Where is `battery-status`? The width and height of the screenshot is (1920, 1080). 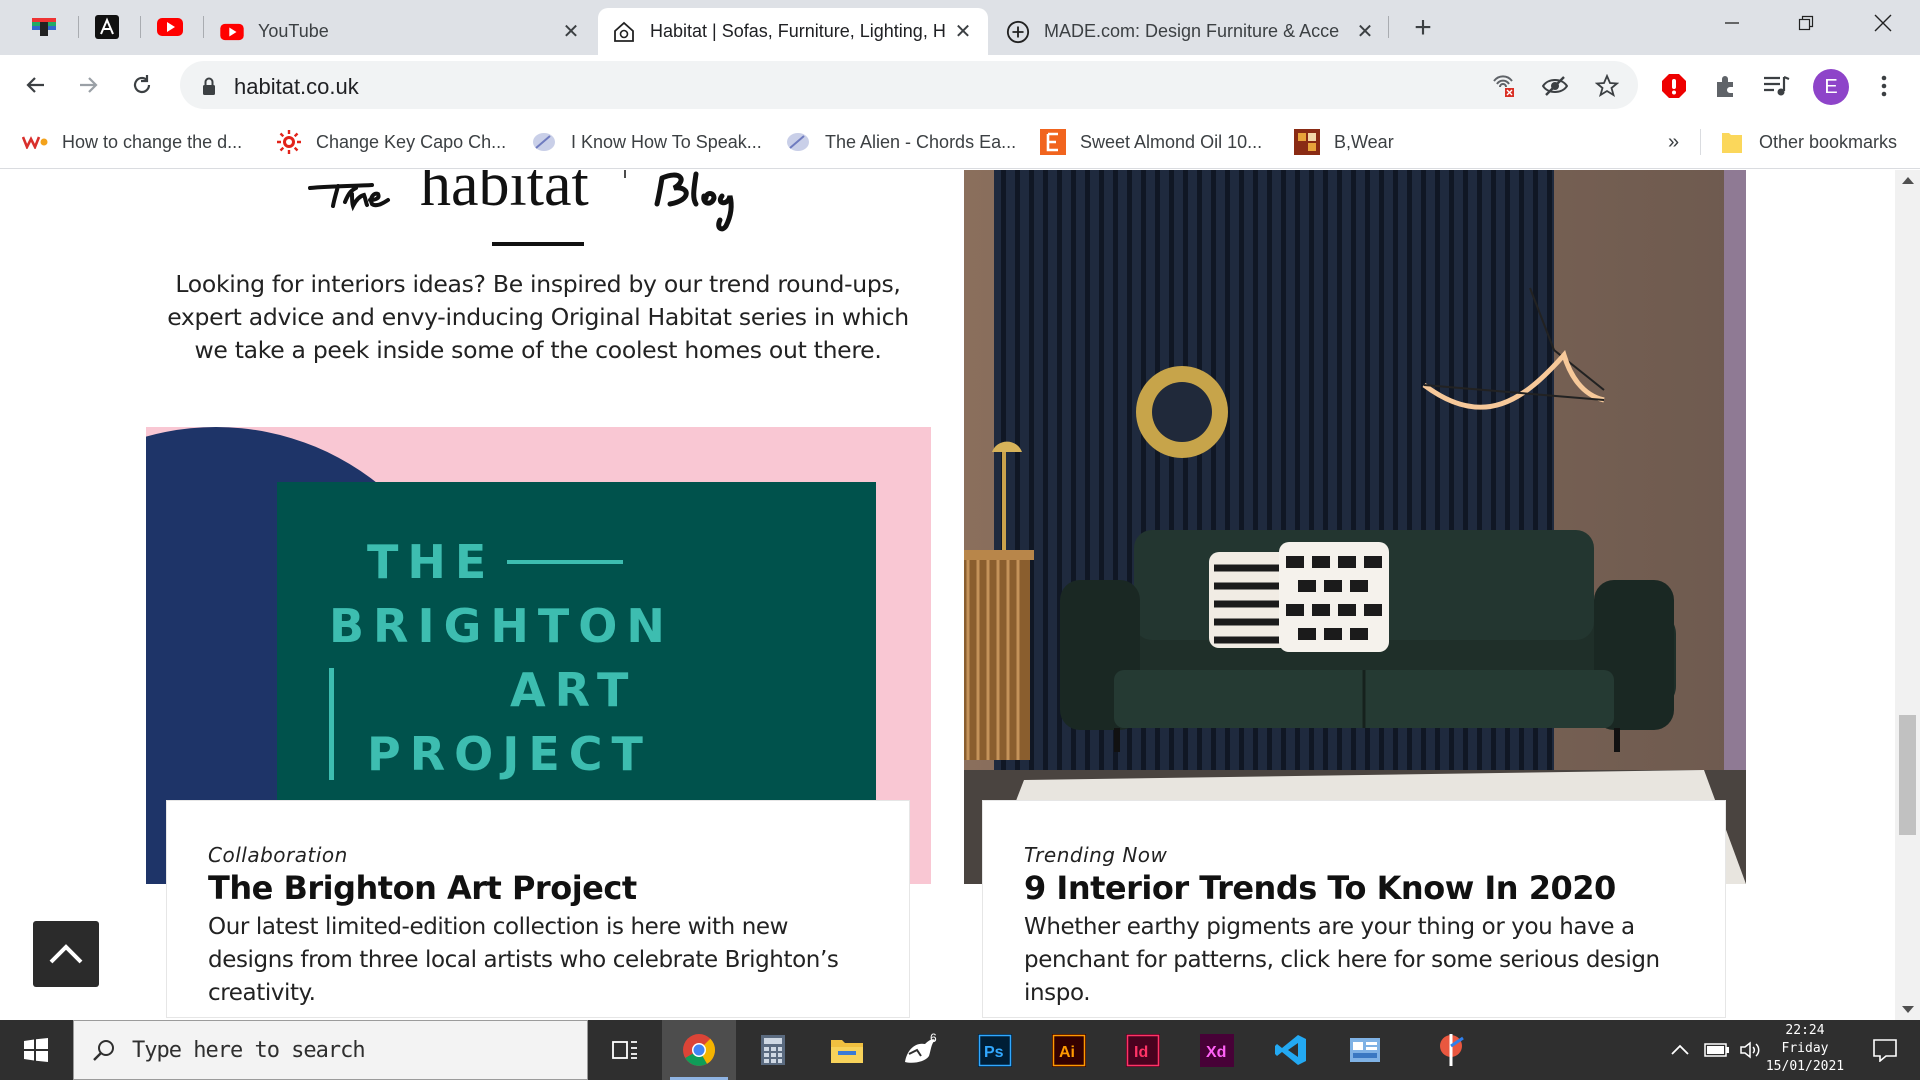
battery-status is located at coordinates (1717, 1050).